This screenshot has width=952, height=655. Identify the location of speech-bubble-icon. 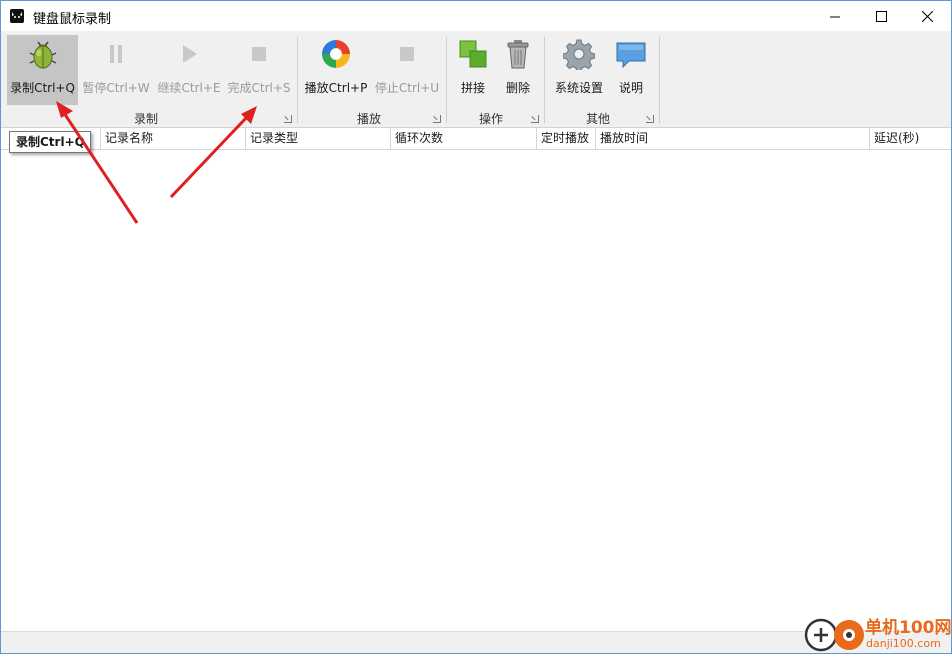
(631, 55).